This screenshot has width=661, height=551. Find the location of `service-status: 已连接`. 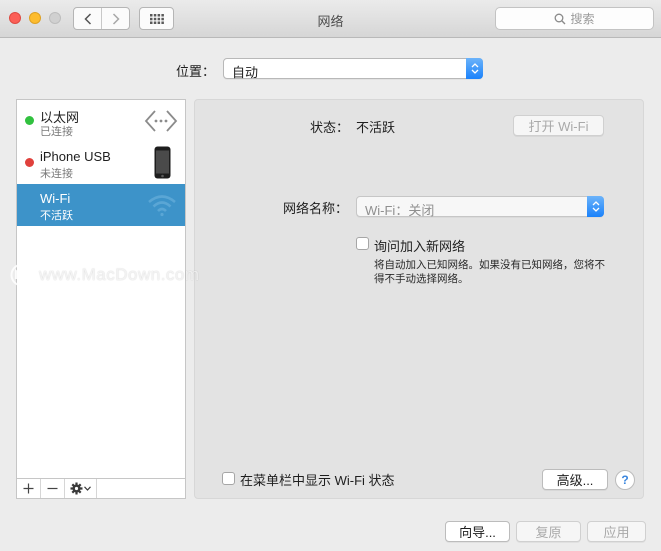

service-status: 已连接 is located at coordinates (56, 132).